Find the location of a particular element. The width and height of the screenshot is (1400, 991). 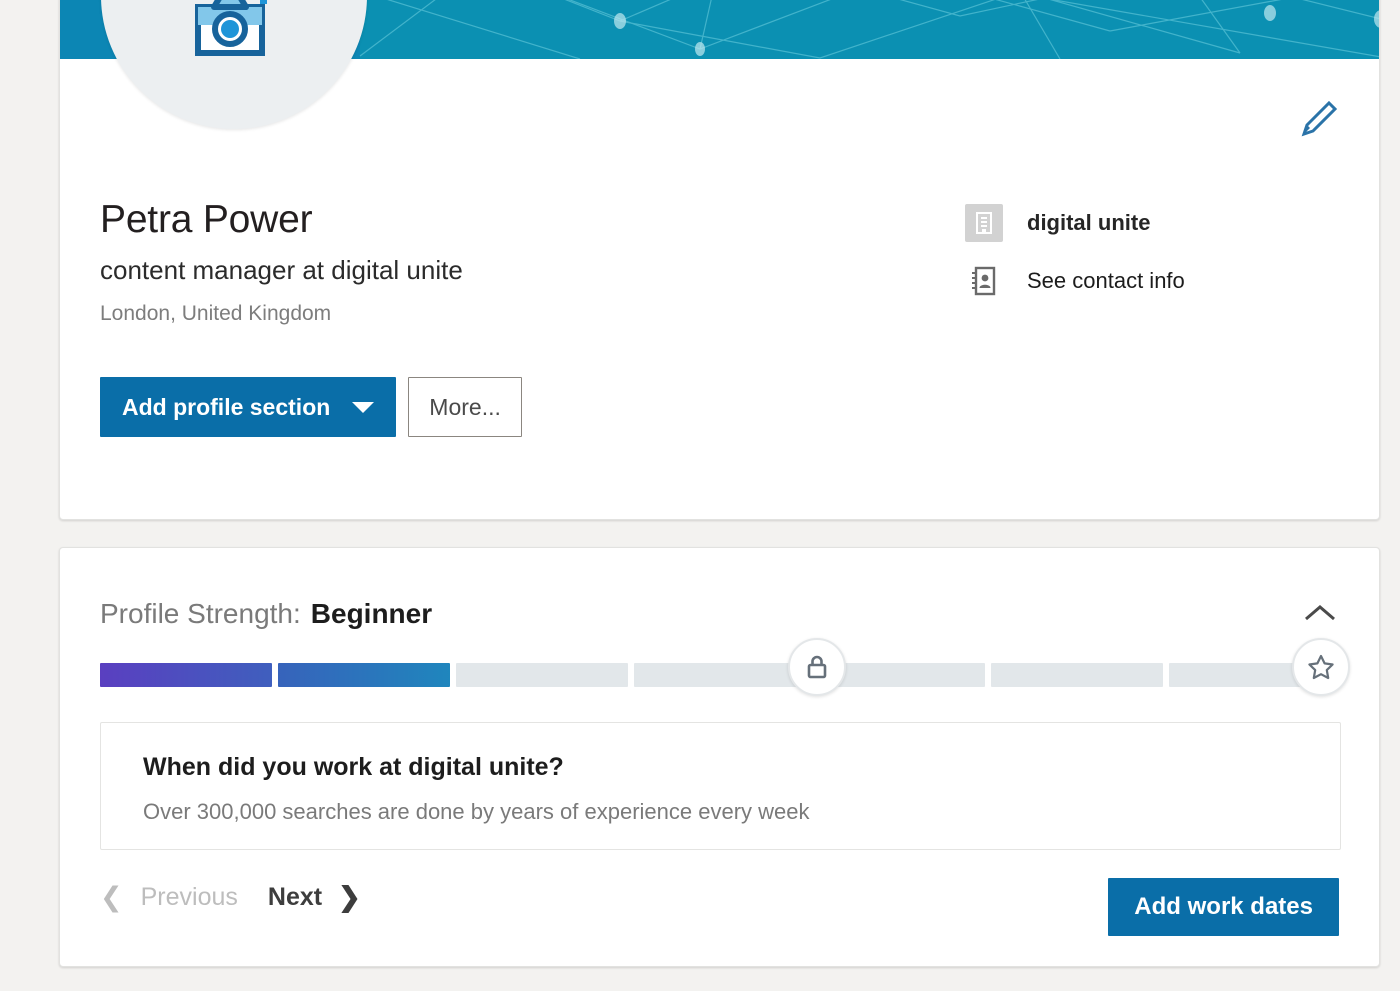

strength-progress-bar is located at coordinates (720, 675).